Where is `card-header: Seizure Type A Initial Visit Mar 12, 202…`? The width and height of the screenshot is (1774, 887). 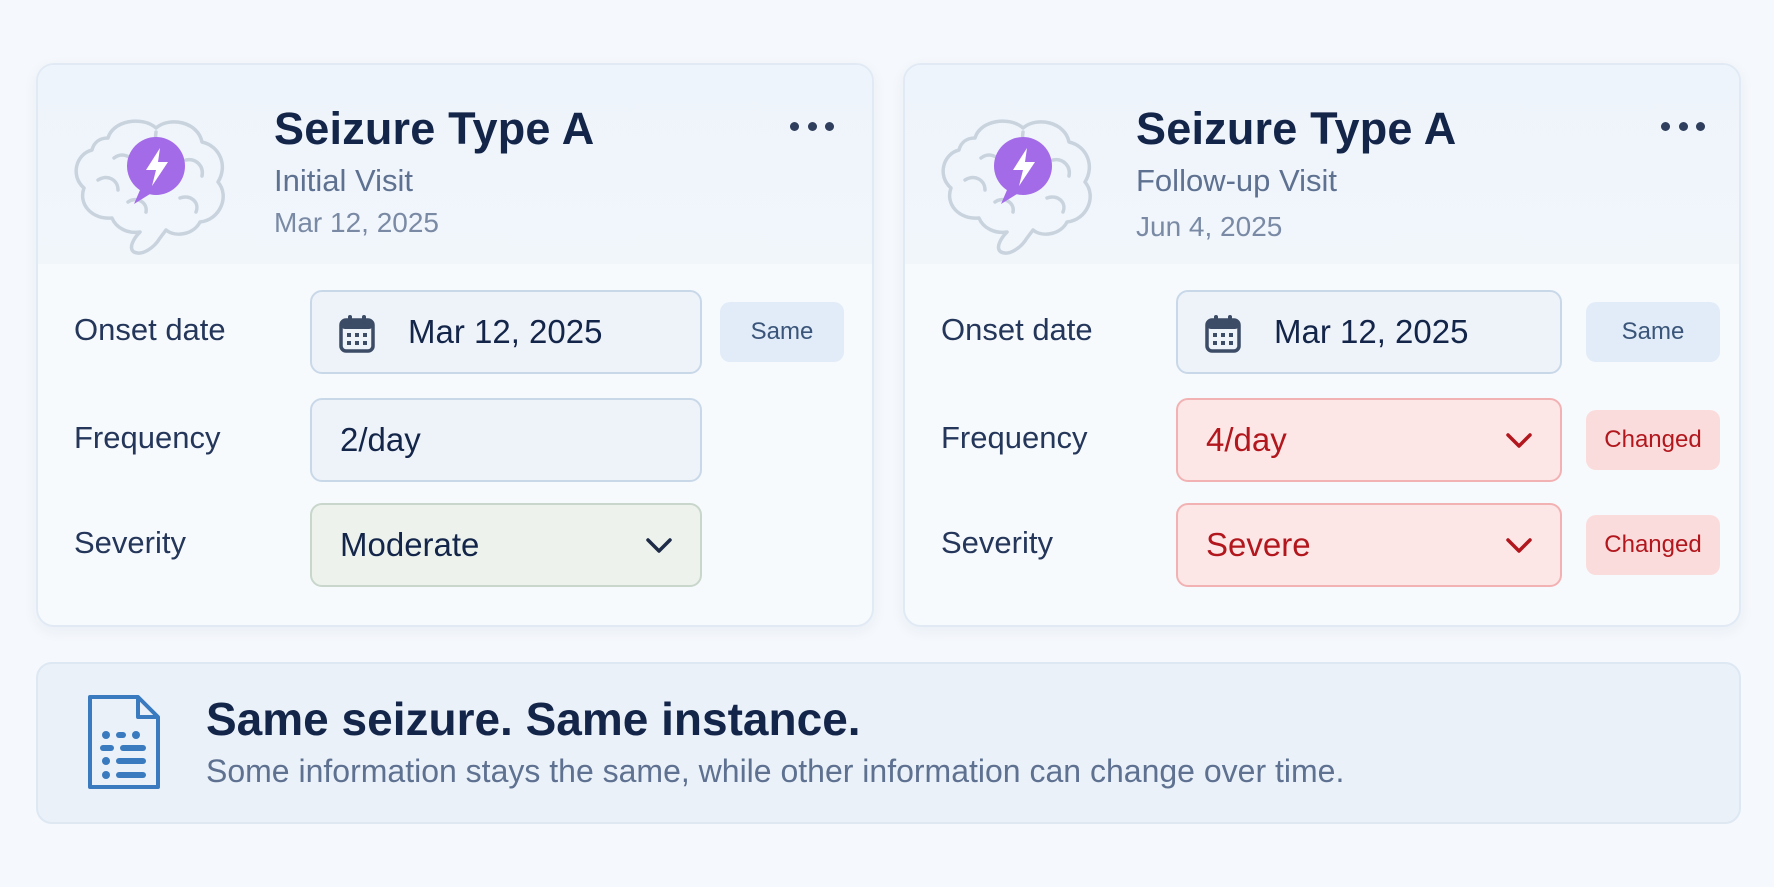
card-header: Seizure Type A Initial Visit Mar 12, 202… is located at coordinates (455, 164).